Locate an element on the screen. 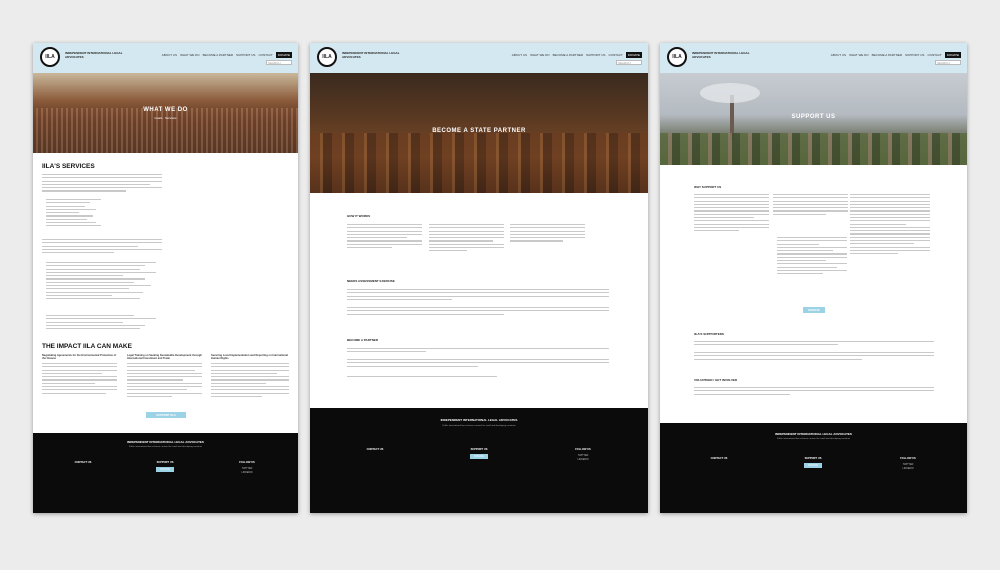 The height and width of the screenshot is (570, 1000). support-iila-button: SUPPORT IILA is located at coordinates (166, 415).